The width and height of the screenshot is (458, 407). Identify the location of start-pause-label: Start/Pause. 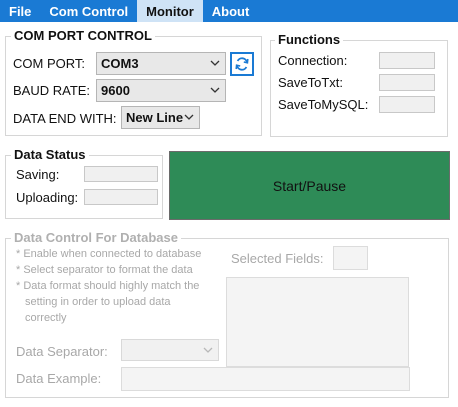
(309, 185).